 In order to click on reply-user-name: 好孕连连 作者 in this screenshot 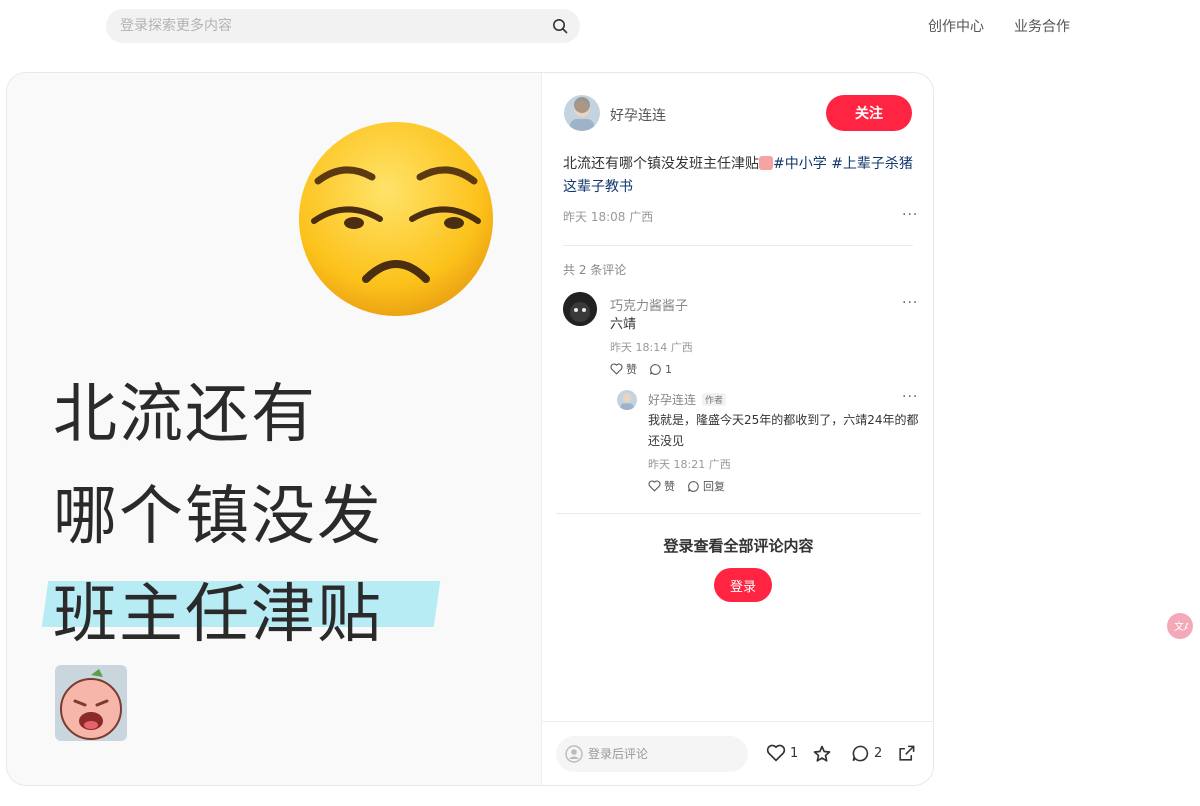, I will do `click(687, 399)`.